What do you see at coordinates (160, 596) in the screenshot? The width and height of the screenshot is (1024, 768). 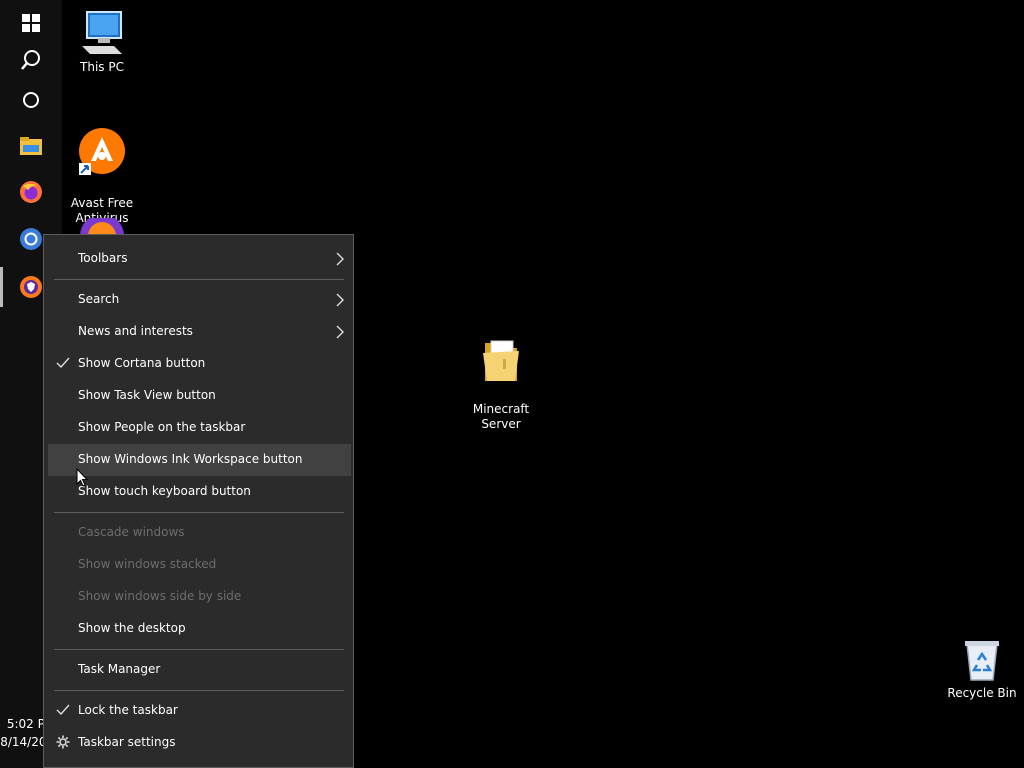 I see `menu-item-show-windows-side-by-side: Show windows side by side` at bounding box center [160, 596].